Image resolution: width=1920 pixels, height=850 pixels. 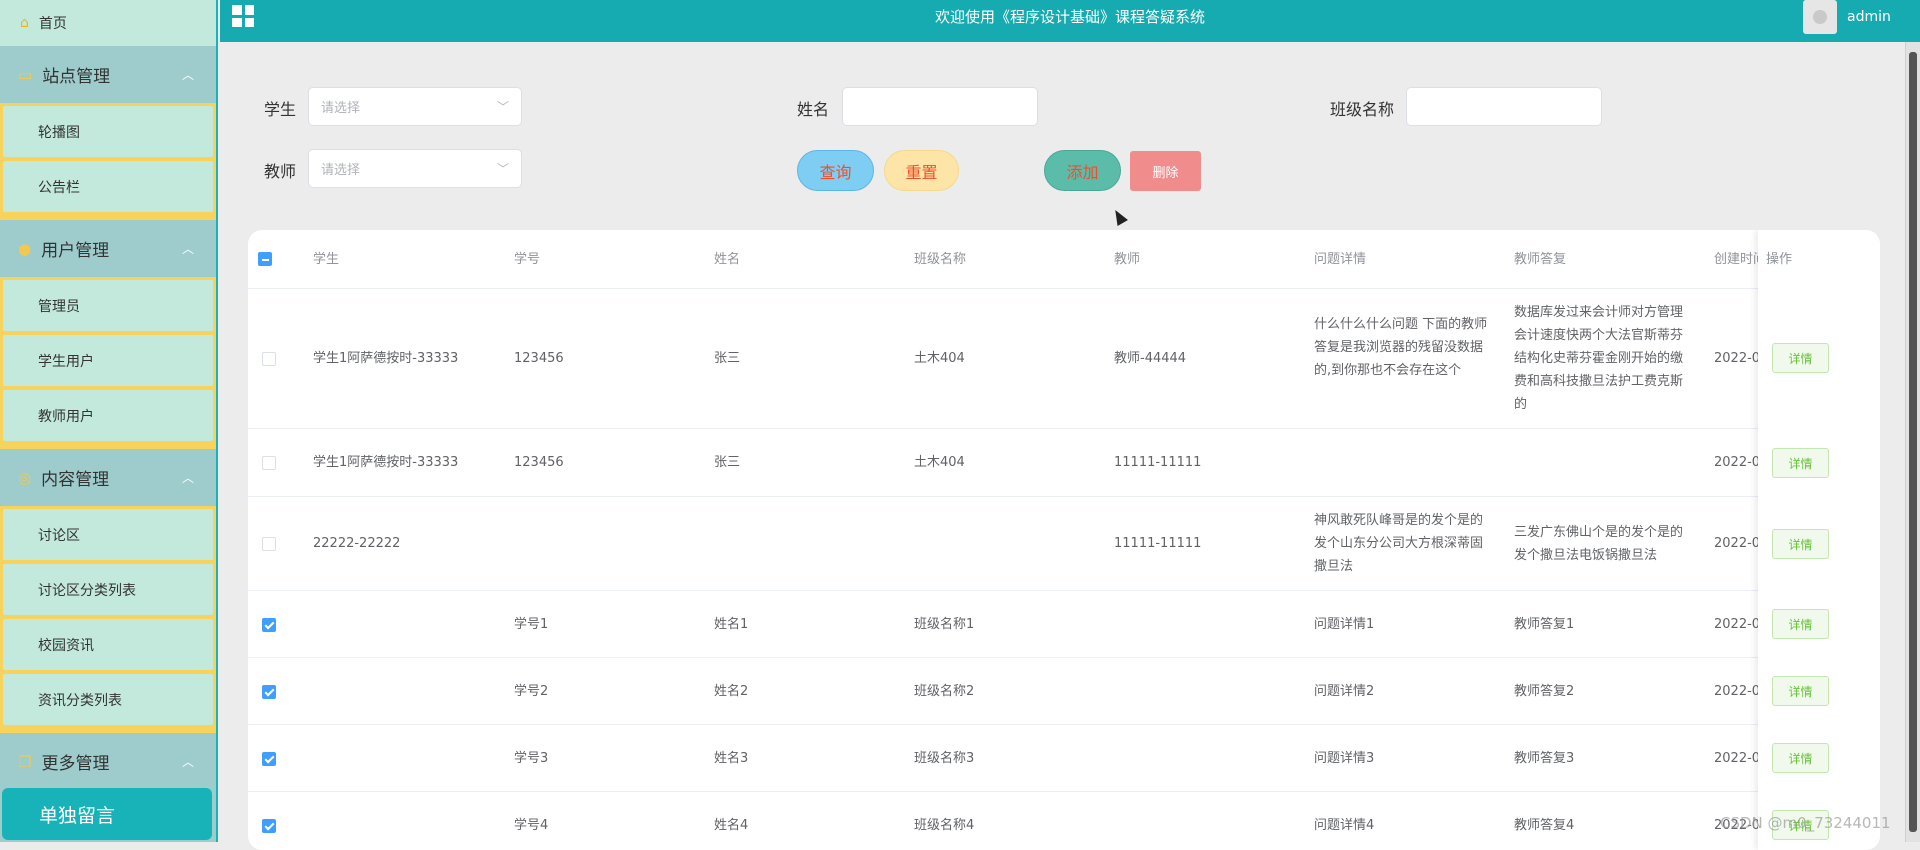 What do you see at coordinates (280, 171) in the screenshot?
I see `teacher-label: 教师` at bounding box center [280, 171].